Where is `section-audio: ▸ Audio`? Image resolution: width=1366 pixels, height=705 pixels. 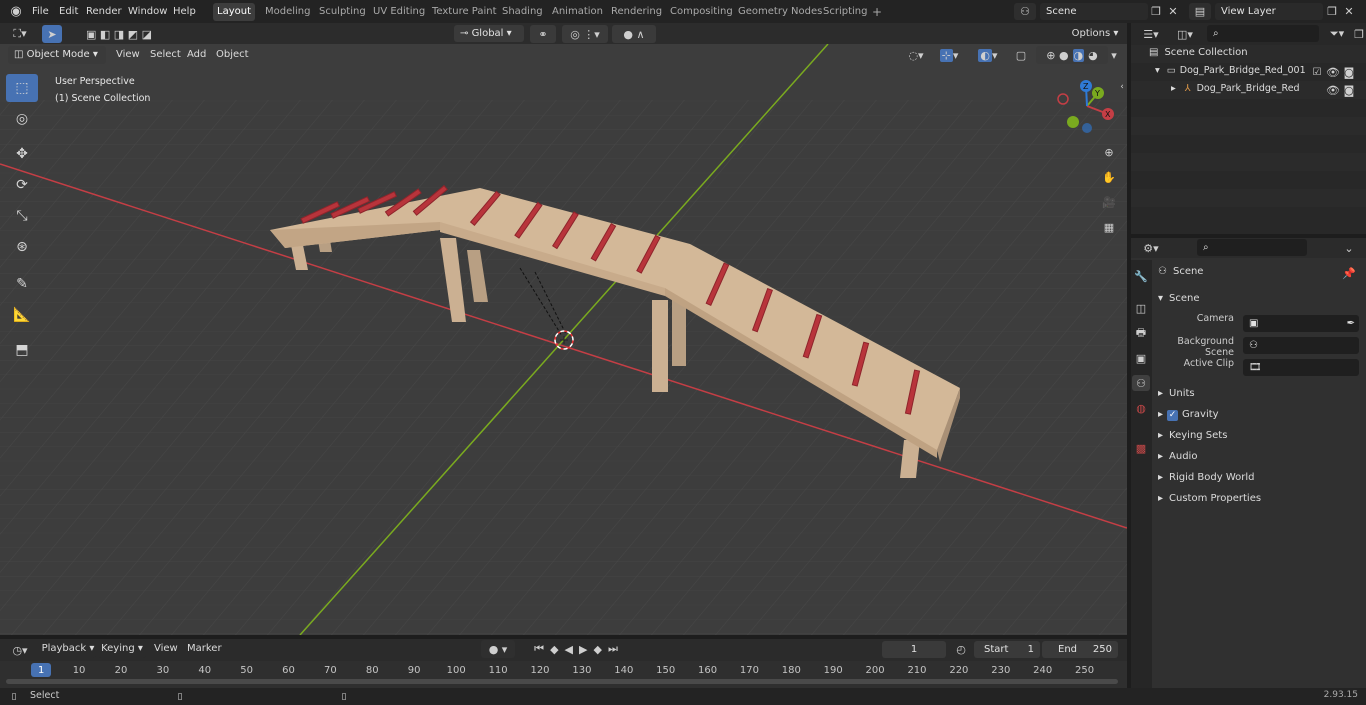
section-audio: ▸ Audio is located at coordinates (1258, 457).